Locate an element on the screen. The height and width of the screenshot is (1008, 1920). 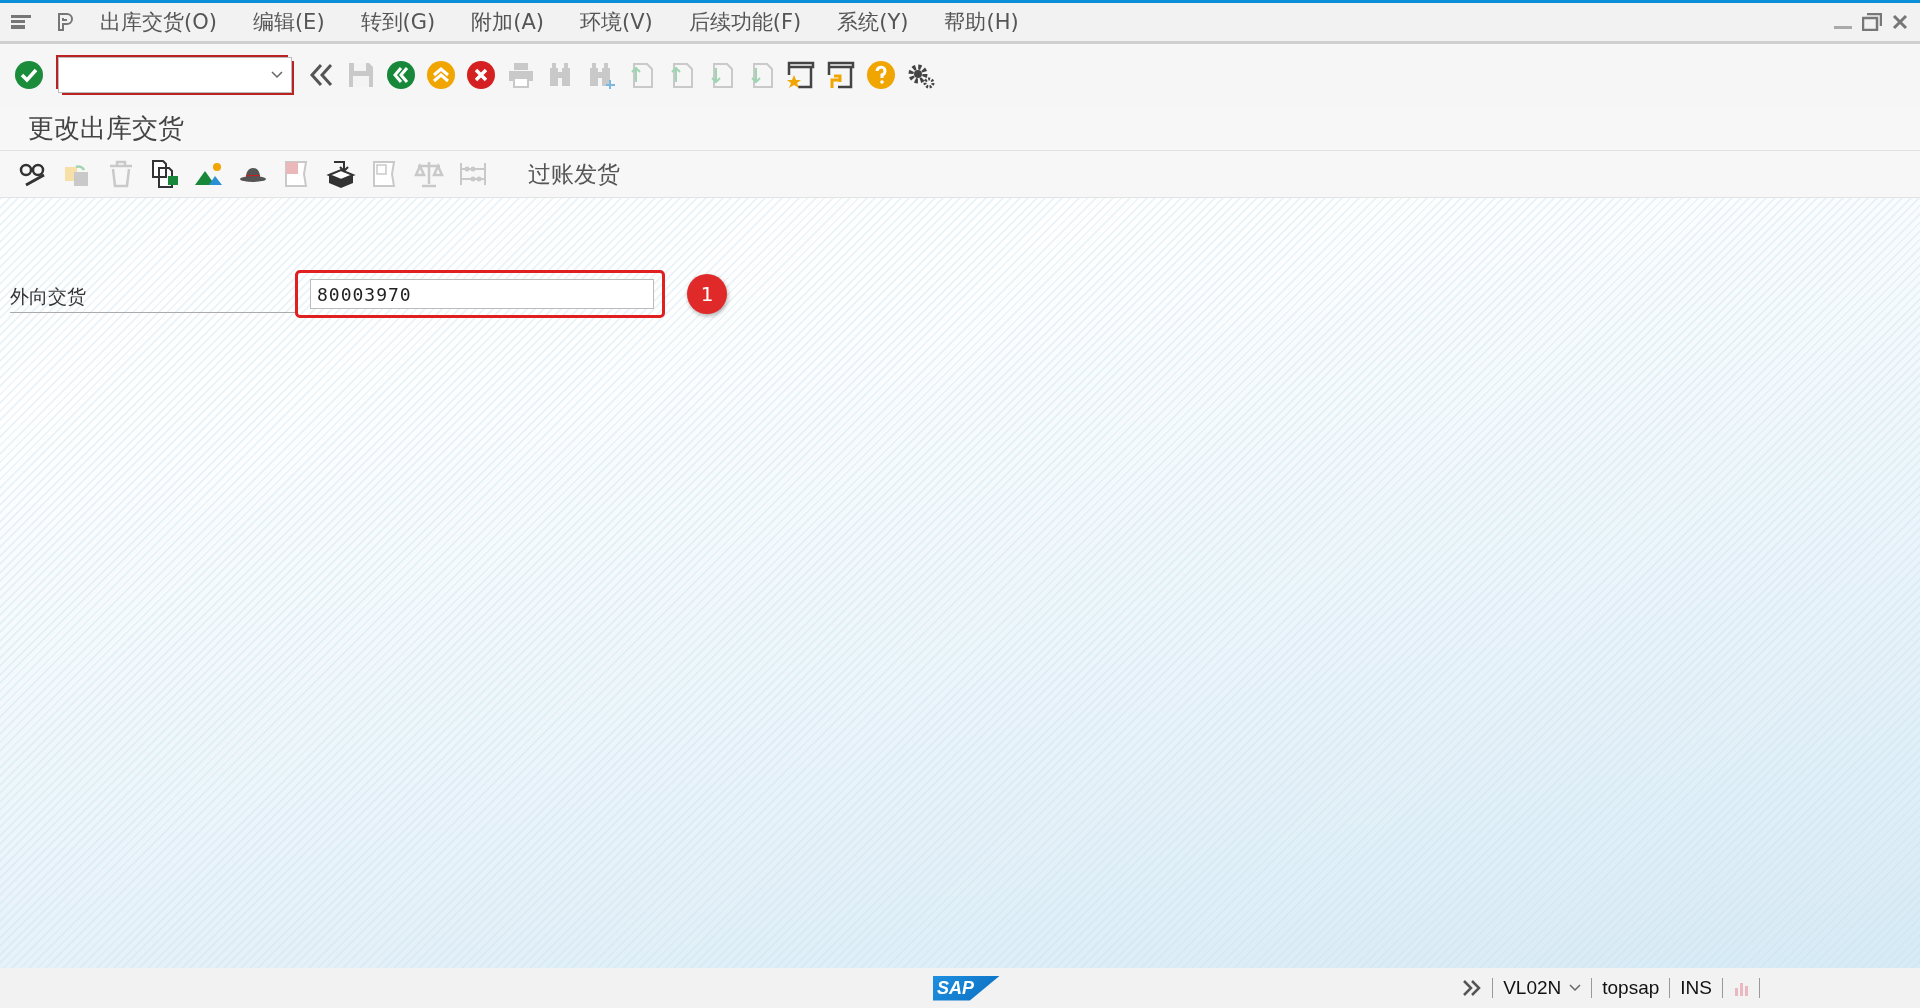
post-goods-issue-button: 过账发货 is located at coordinates (574, 174).